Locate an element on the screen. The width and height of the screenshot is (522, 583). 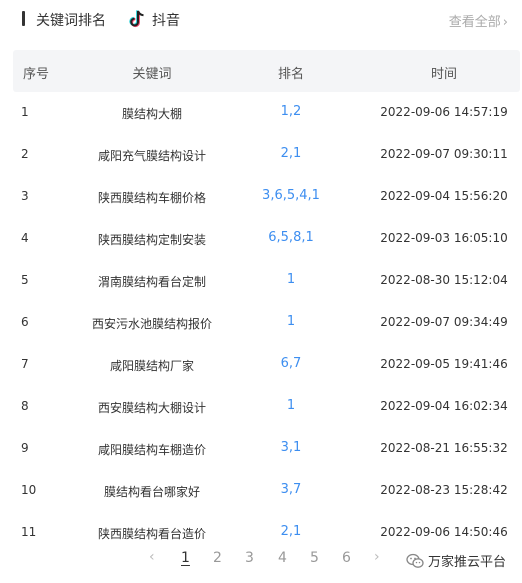
platform-label: 抖音 is located at coordinates (166, 21).